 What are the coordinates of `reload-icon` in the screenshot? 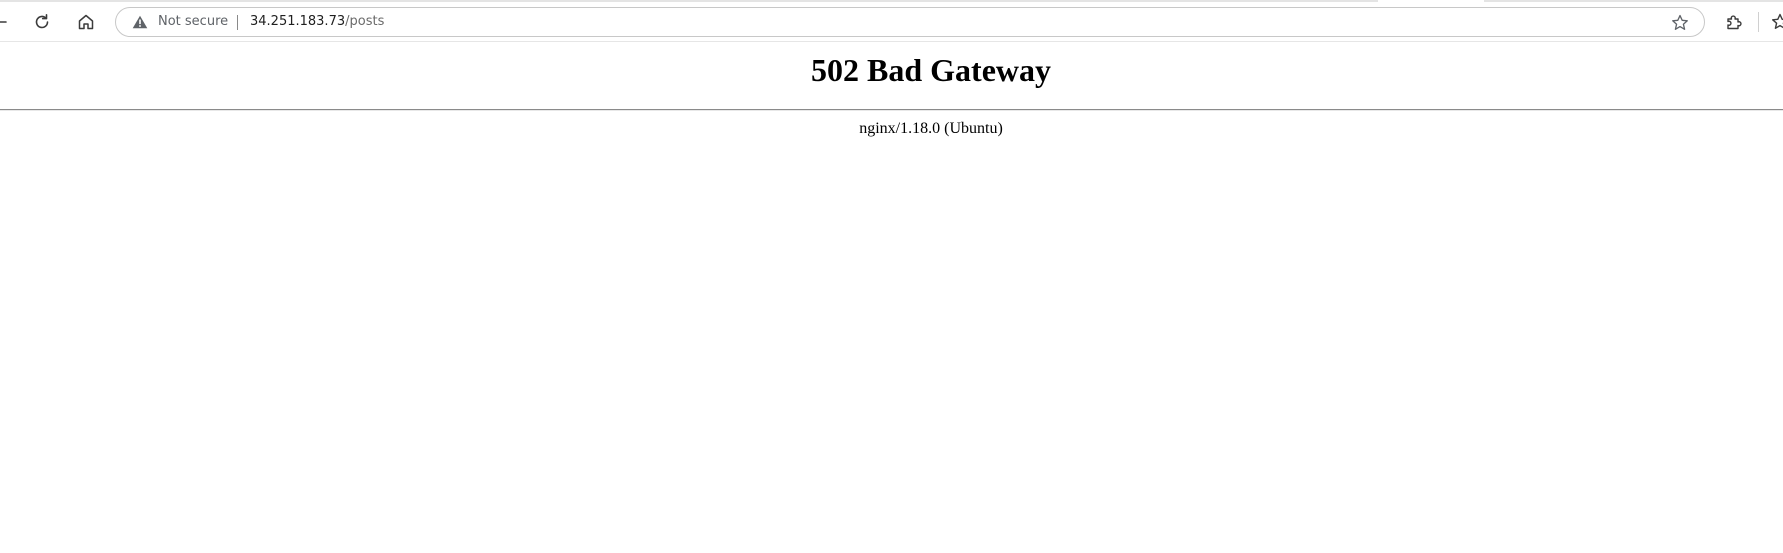 It's located at (42, 22).